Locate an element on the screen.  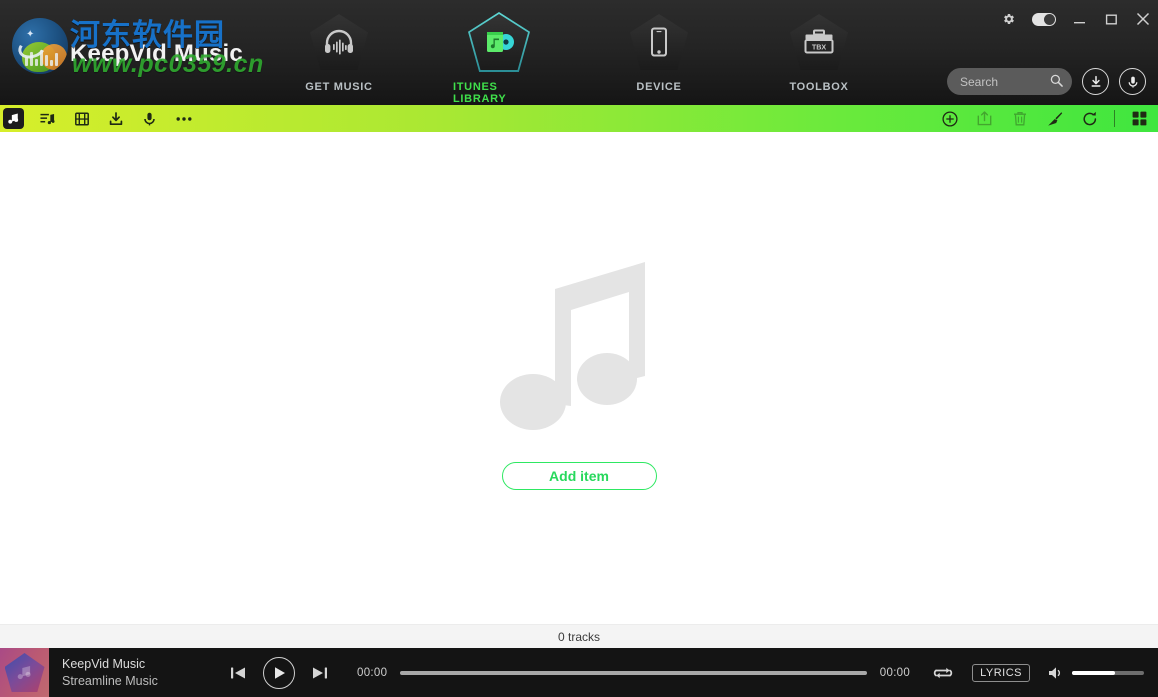
video-icon is located at coordinates (81, 118).